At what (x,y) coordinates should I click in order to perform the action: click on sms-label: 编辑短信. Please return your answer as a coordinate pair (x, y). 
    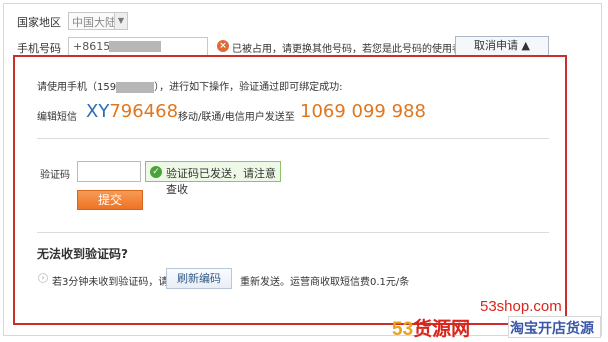
    Looking at the image, I should click on (57, 117).